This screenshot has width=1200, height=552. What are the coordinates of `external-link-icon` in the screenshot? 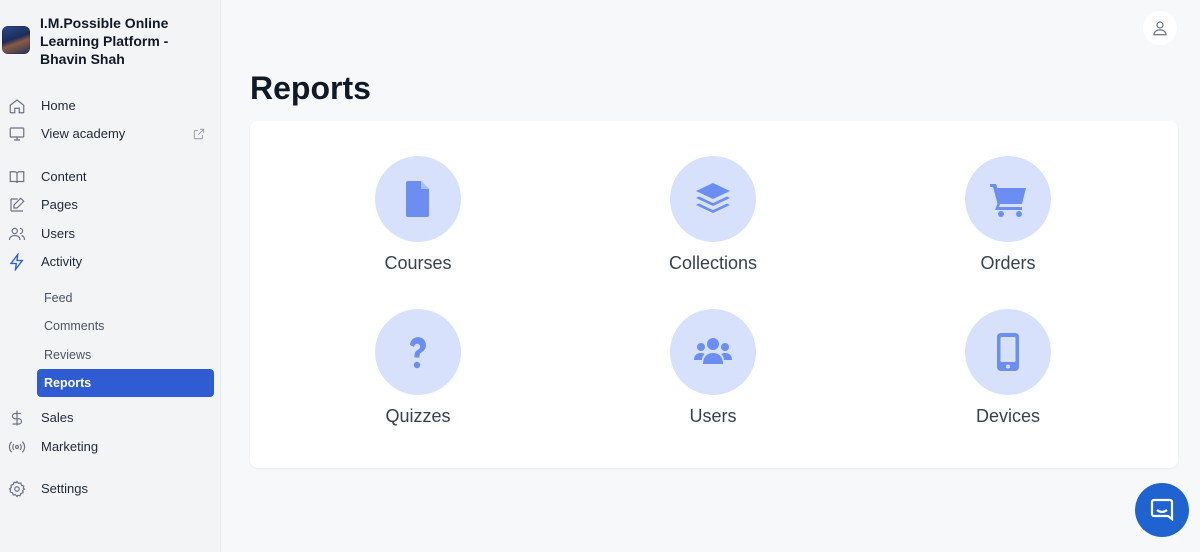 It's located at (199, 134).